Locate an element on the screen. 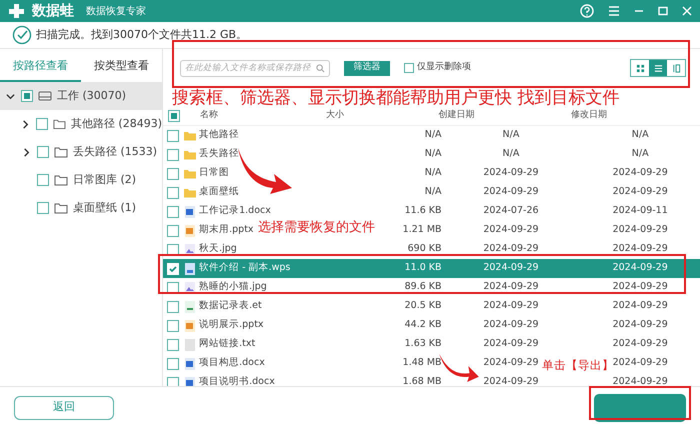 Image resolution: width=700 pixels, height=428 pixels. file-size: 11.6 KB is located at coordinates (423, 211).